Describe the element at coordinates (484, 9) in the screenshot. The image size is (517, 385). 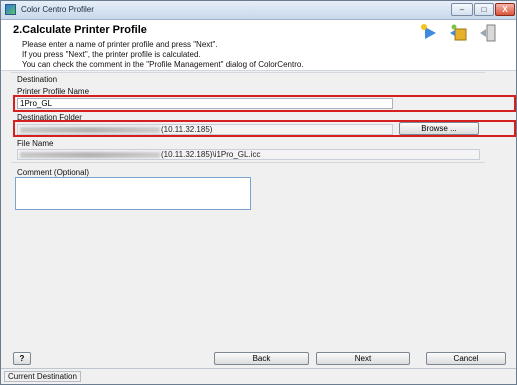
I see `maximize-button: □` at that location.